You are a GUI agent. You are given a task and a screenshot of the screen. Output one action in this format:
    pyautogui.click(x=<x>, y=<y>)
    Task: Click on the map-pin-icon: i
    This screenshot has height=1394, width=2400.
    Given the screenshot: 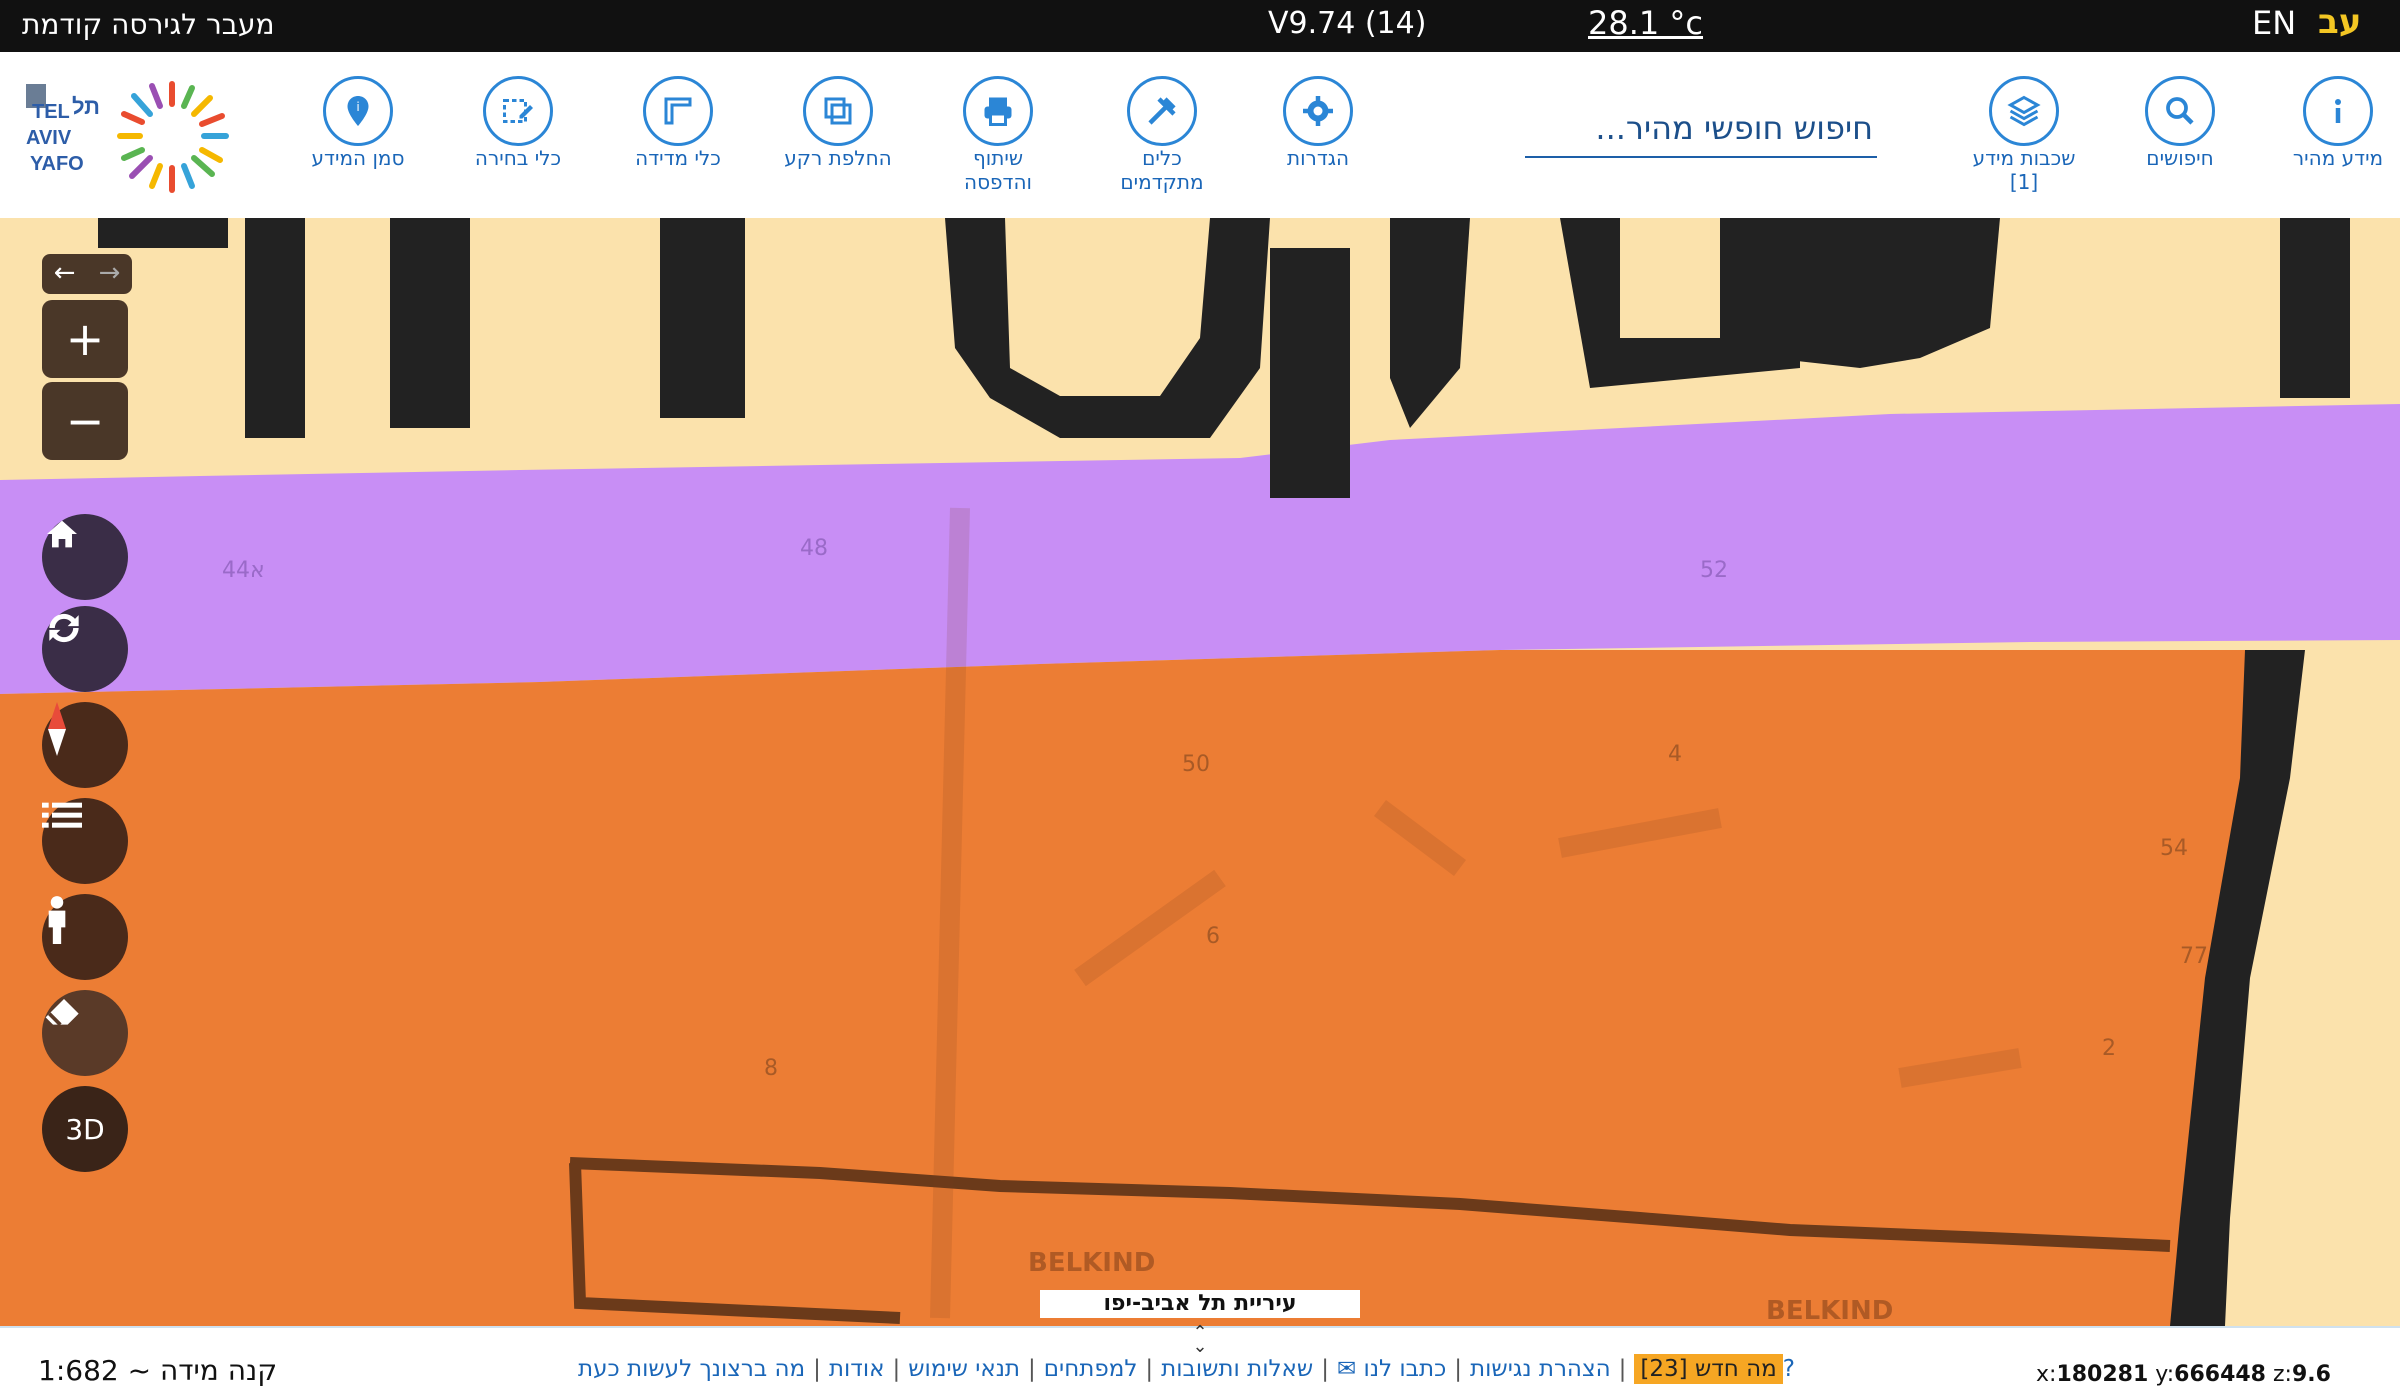 What is the action you would take?
    pyautogui.click(x=358, y=111)
    